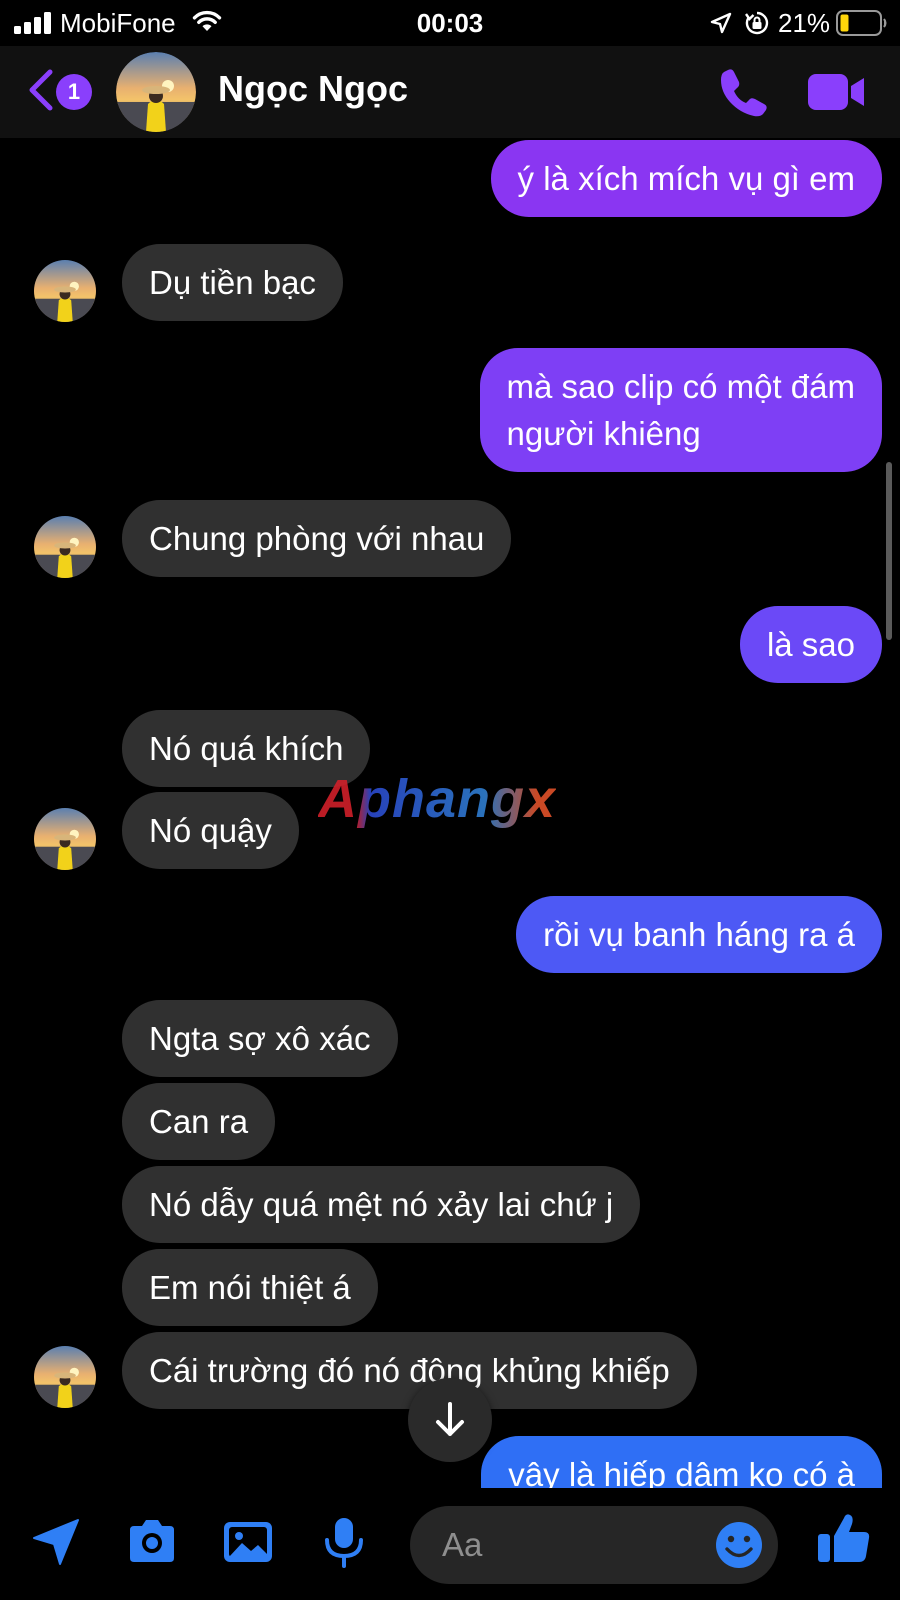 Image resolution: width=900 pixels, height=1600 pixels. I want to click on scrollbar, so click(889, 551).